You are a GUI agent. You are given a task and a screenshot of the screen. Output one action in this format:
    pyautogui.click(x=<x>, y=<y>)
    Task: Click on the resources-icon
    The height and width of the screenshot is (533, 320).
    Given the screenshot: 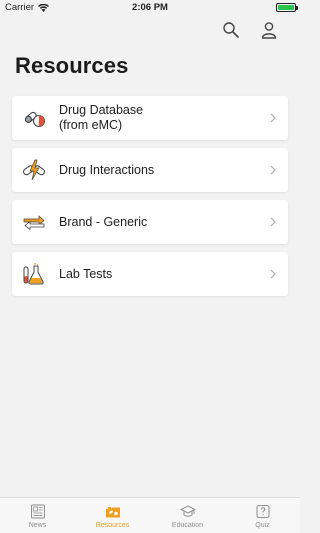 What is the action you would take?
    pyautogui.click(x=112, y=512)
    